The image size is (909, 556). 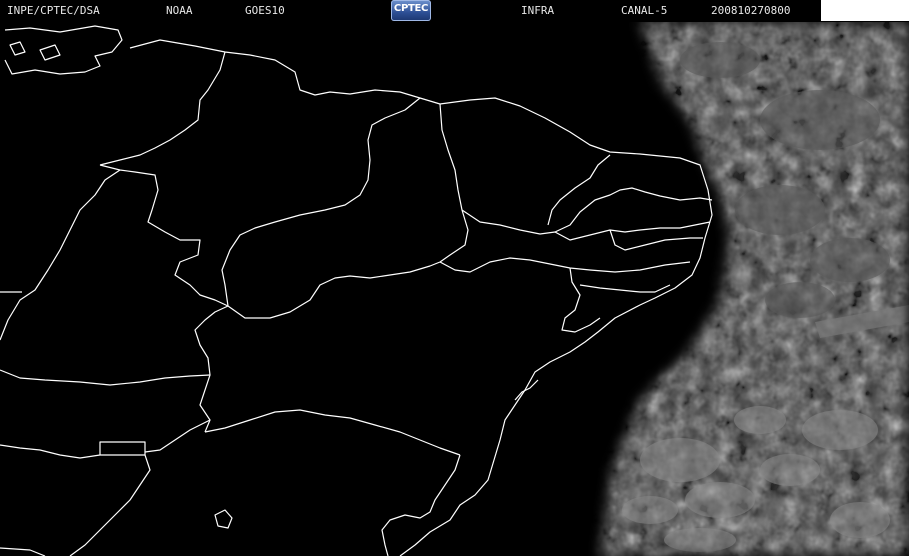 What do you see at coordinates (865, 10) in the screenshot?
I see `blank-panel` at bounding box center [865, 10].